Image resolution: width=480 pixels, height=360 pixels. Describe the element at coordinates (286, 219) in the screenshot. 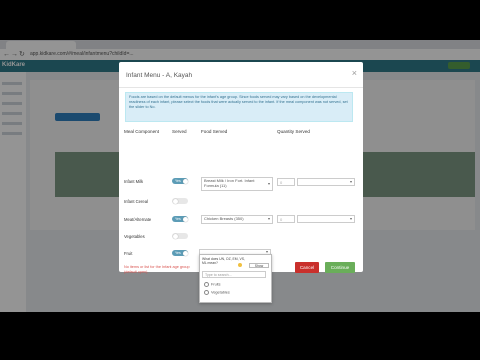

I see `quantity-input-meat-alternate: 0` at that location.